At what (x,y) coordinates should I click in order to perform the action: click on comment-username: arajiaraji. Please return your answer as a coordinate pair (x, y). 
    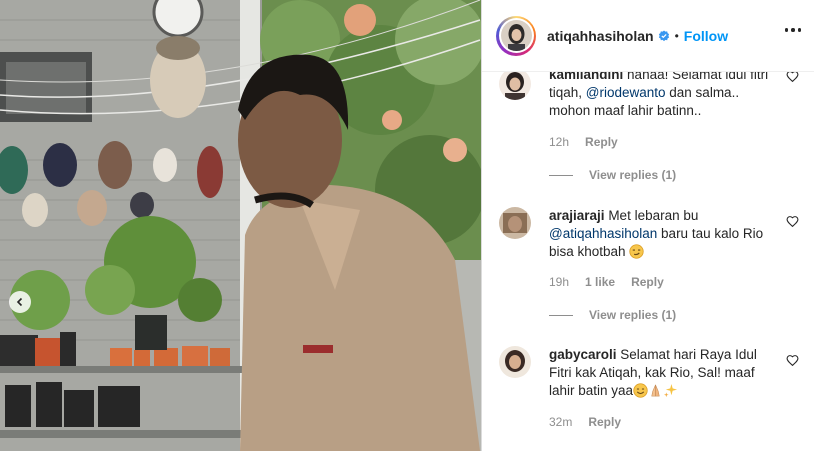
    Looking at the image, I should click on (577, 215).